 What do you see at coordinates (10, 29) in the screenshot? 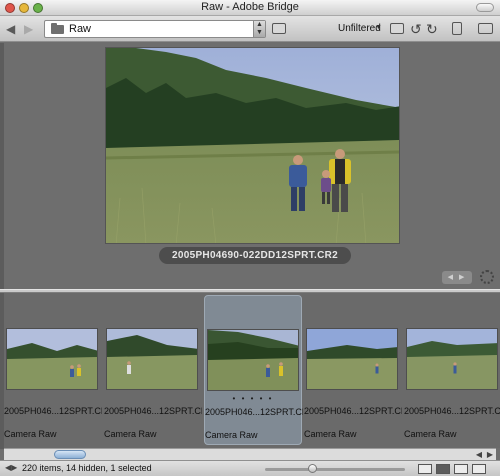
I see `back-arrow-icon: ◀` at bounding box center [10, 29].